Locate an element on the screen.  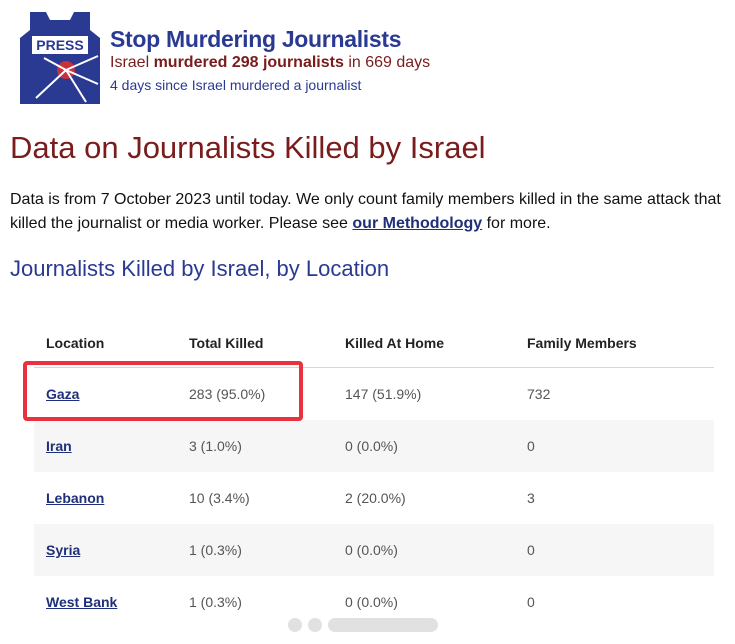
column-header-killed-at-home: Killed At Home is located at coordinates (395, 343).